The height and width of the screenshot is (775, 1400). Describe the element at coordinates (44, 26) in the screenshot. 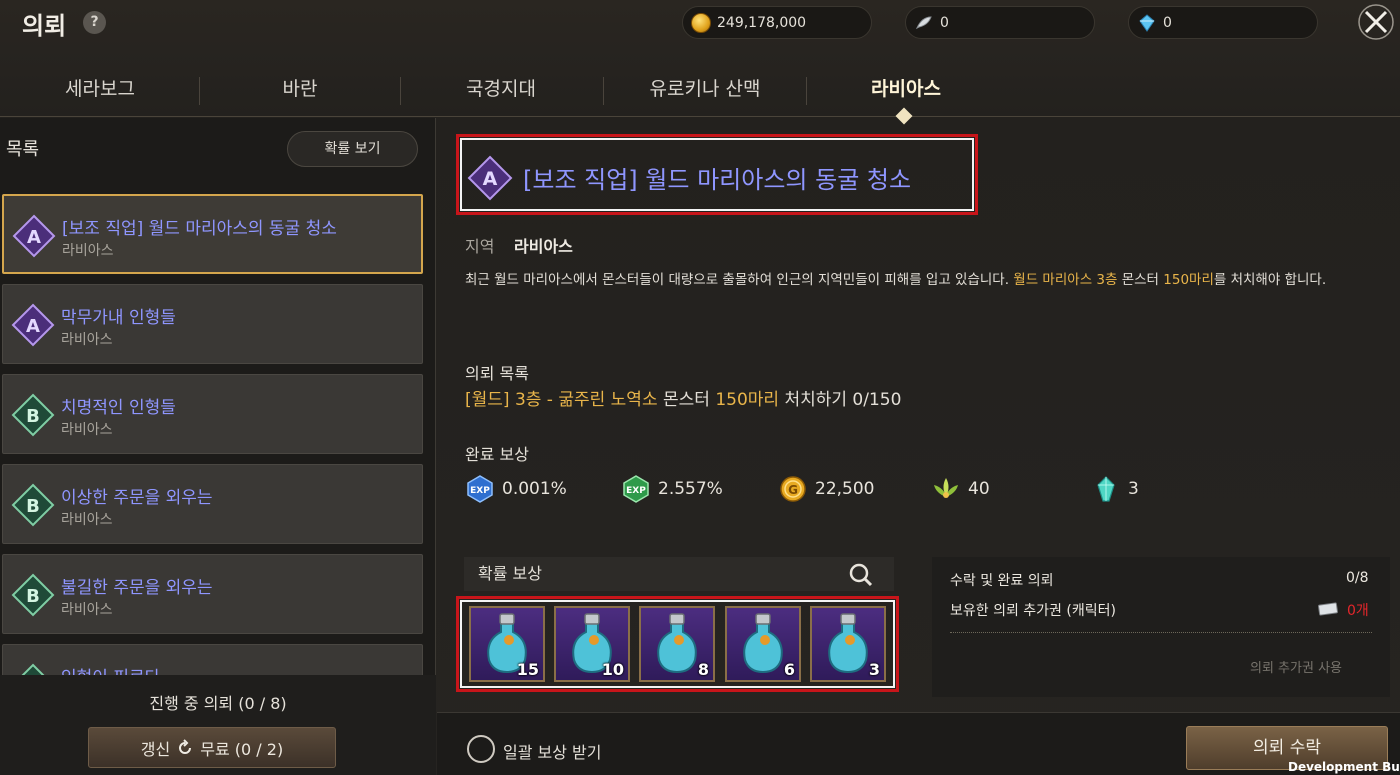

I see `window-title: 의뢰` at that location.